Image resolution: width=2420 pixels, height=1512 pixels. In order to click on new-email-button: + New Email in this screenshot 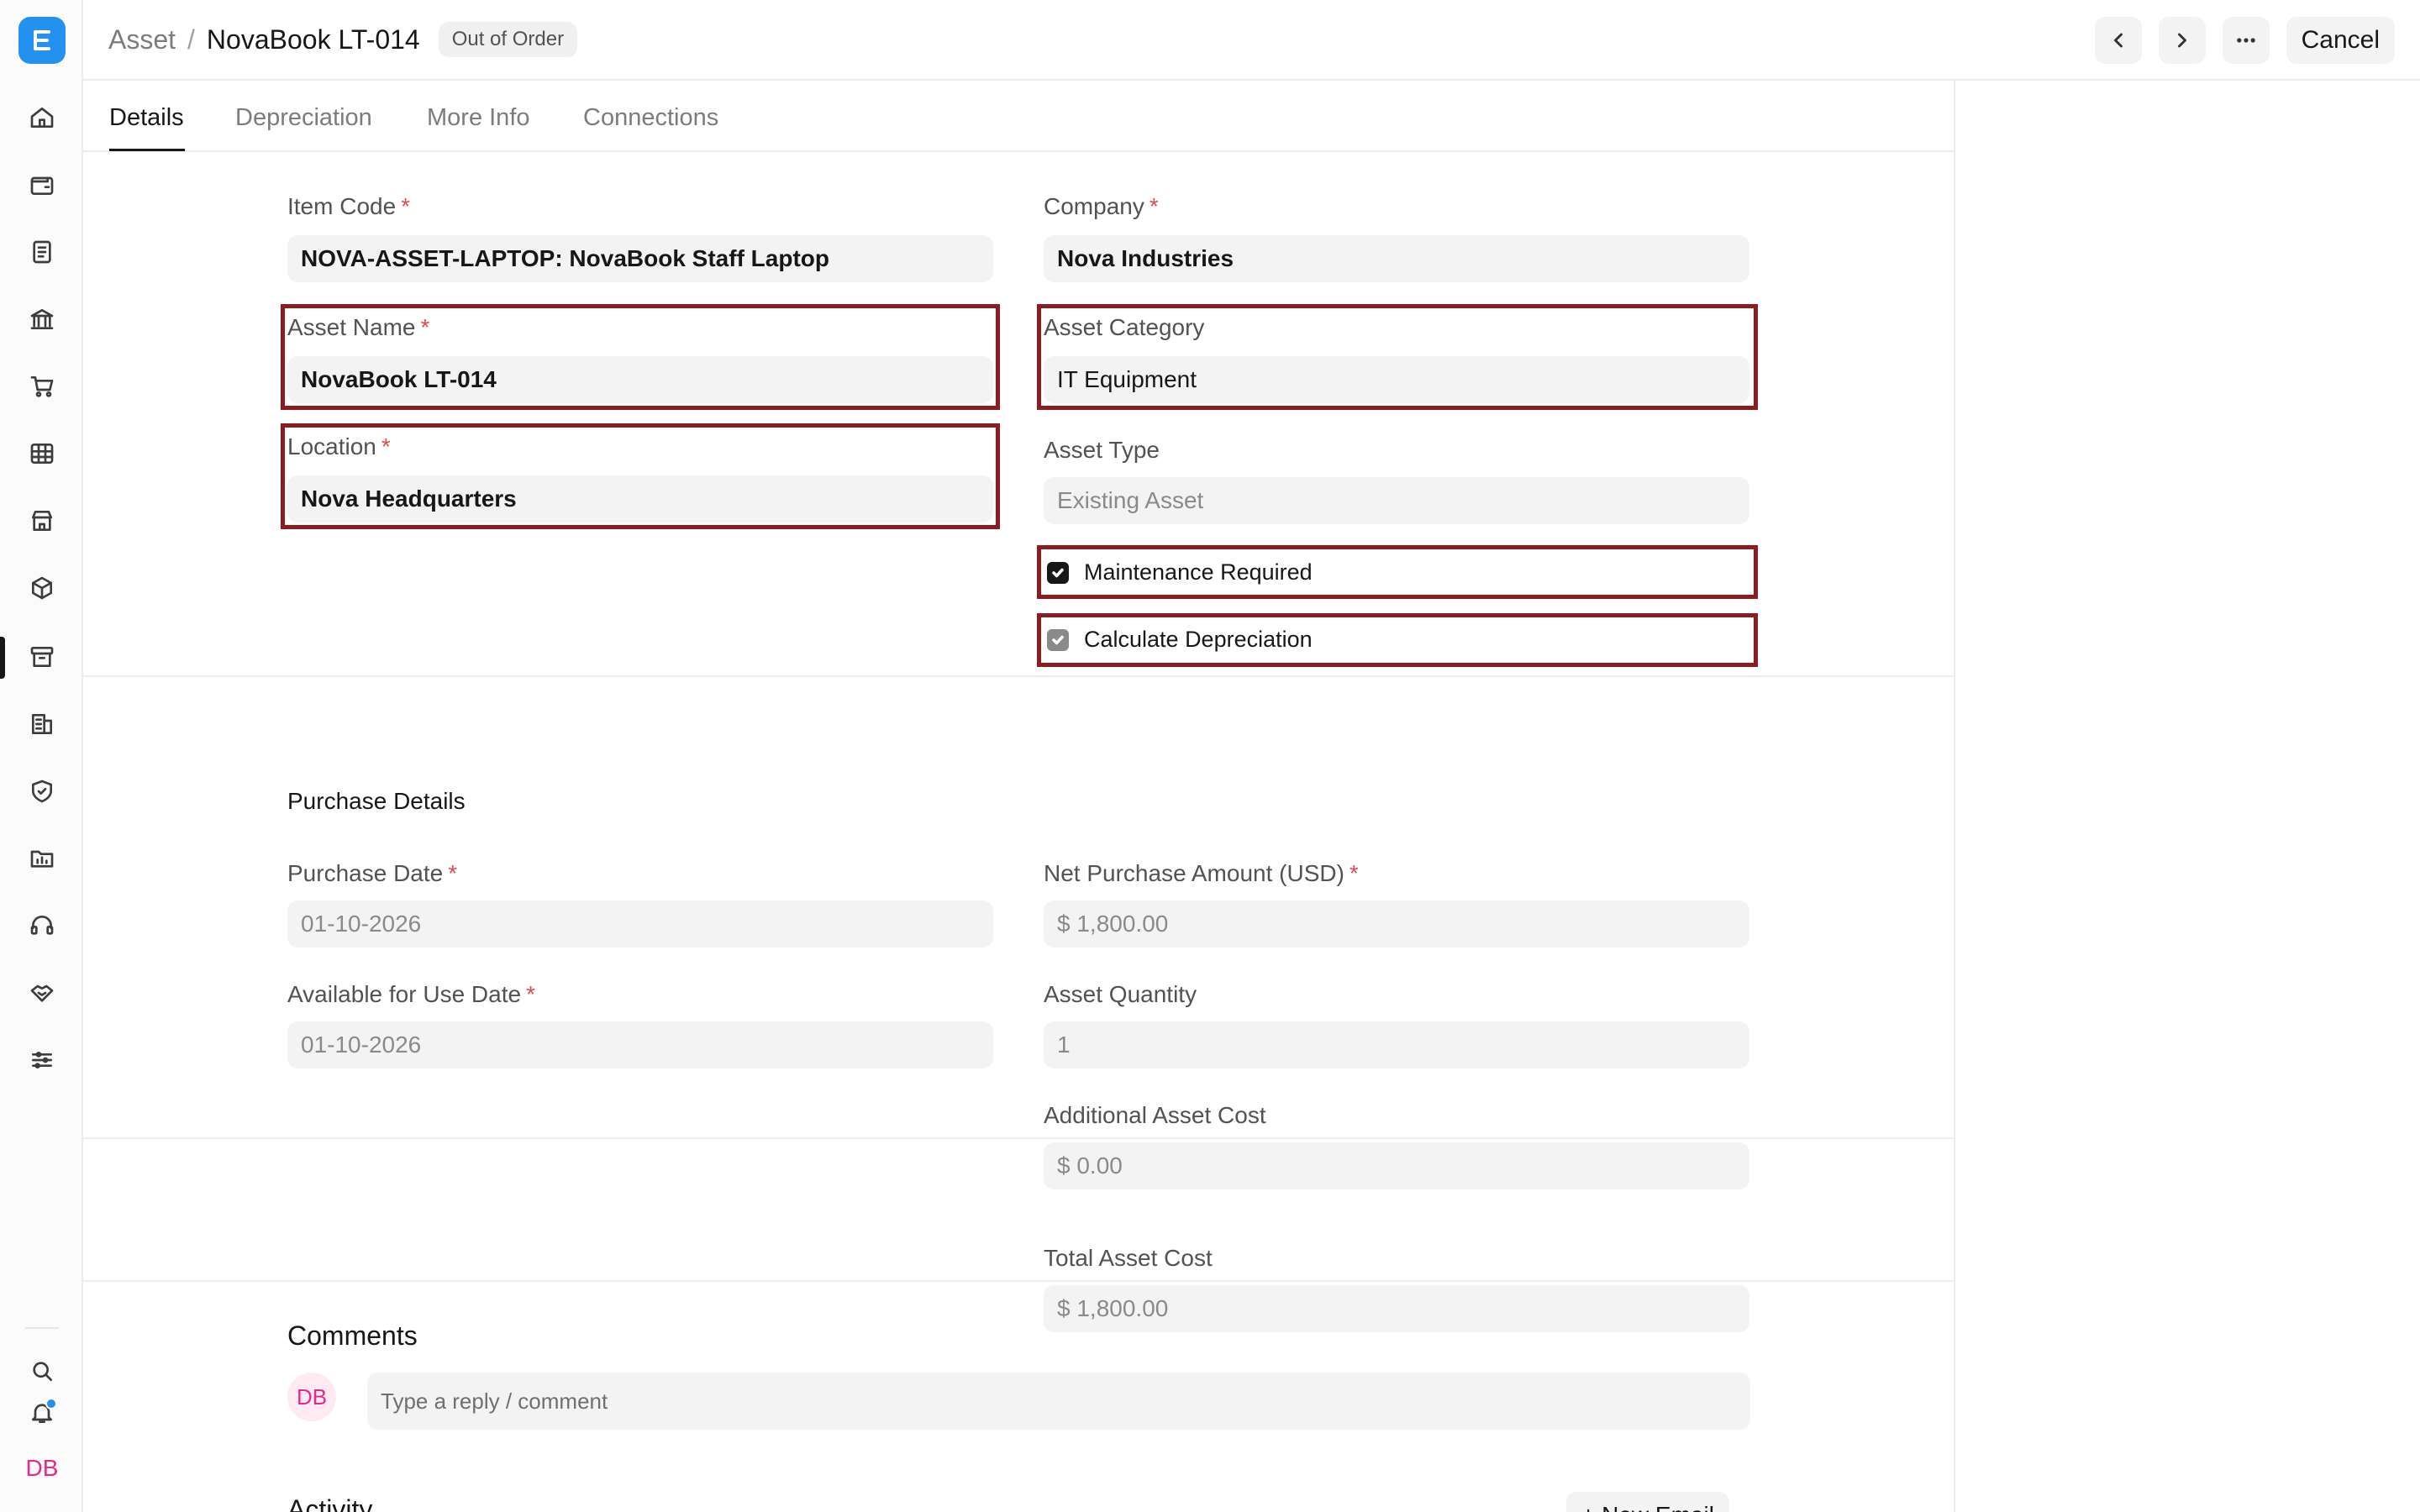, I will do `click(1648, 1502)`.